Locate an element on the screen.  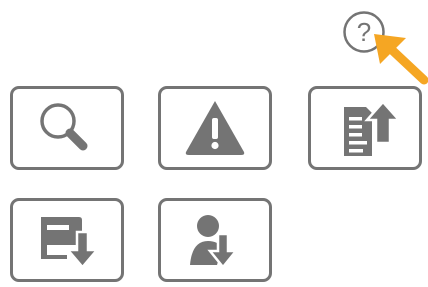
search-button is located at coordinates (67, 128).